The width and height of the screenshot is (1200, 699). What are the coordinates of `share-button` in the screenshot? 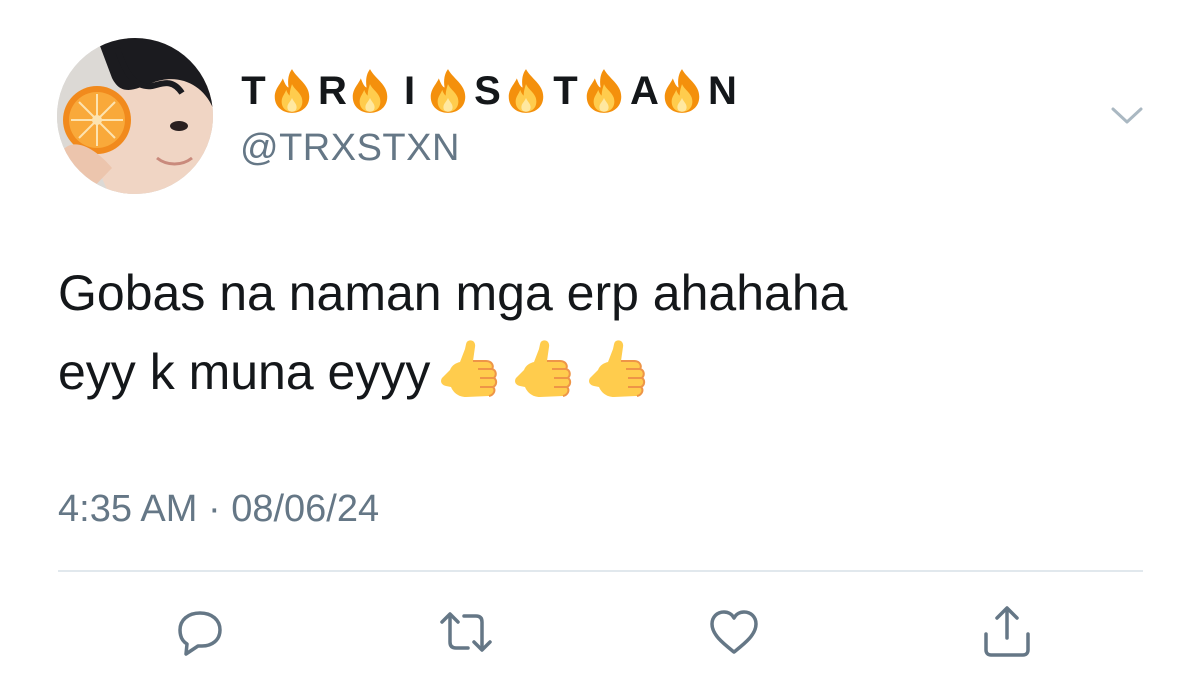 It's located at (1007, 632).